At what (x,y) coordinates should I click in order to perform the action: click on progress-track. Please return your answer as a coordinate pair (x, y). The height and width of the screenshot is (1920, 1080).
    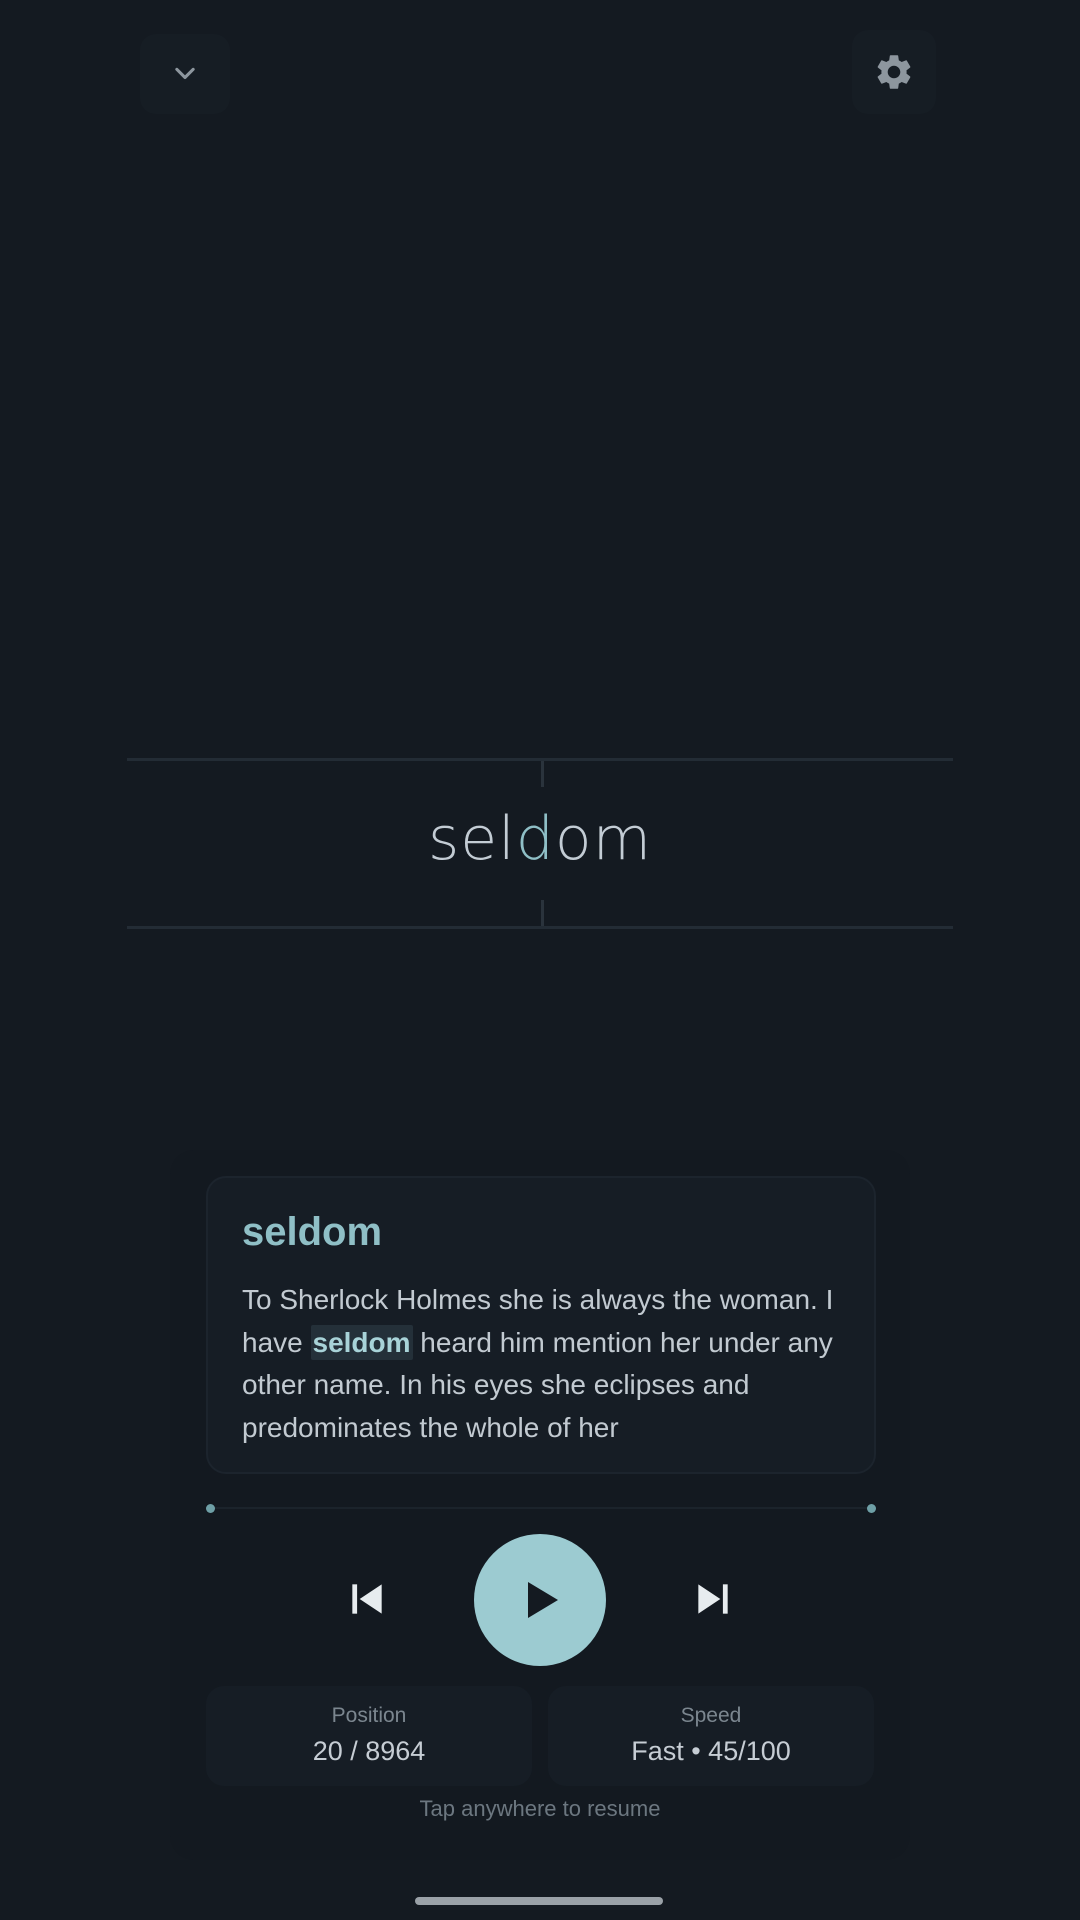
    Looking at the image, I should click on (541, 1508).